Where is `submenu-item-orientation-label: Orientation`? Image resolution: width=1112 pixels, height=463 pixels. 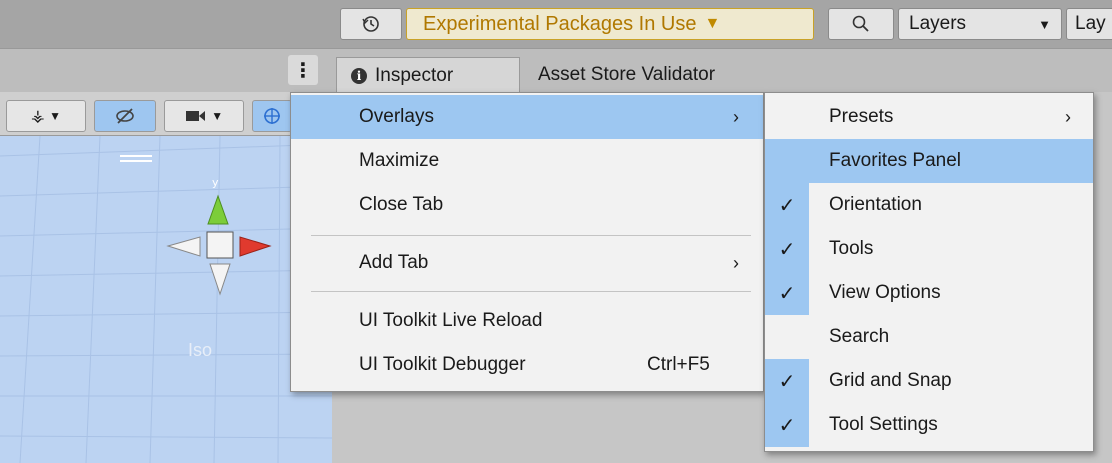
submenu-item-orientation-label: Orientation is located at coordinates (875, 204).